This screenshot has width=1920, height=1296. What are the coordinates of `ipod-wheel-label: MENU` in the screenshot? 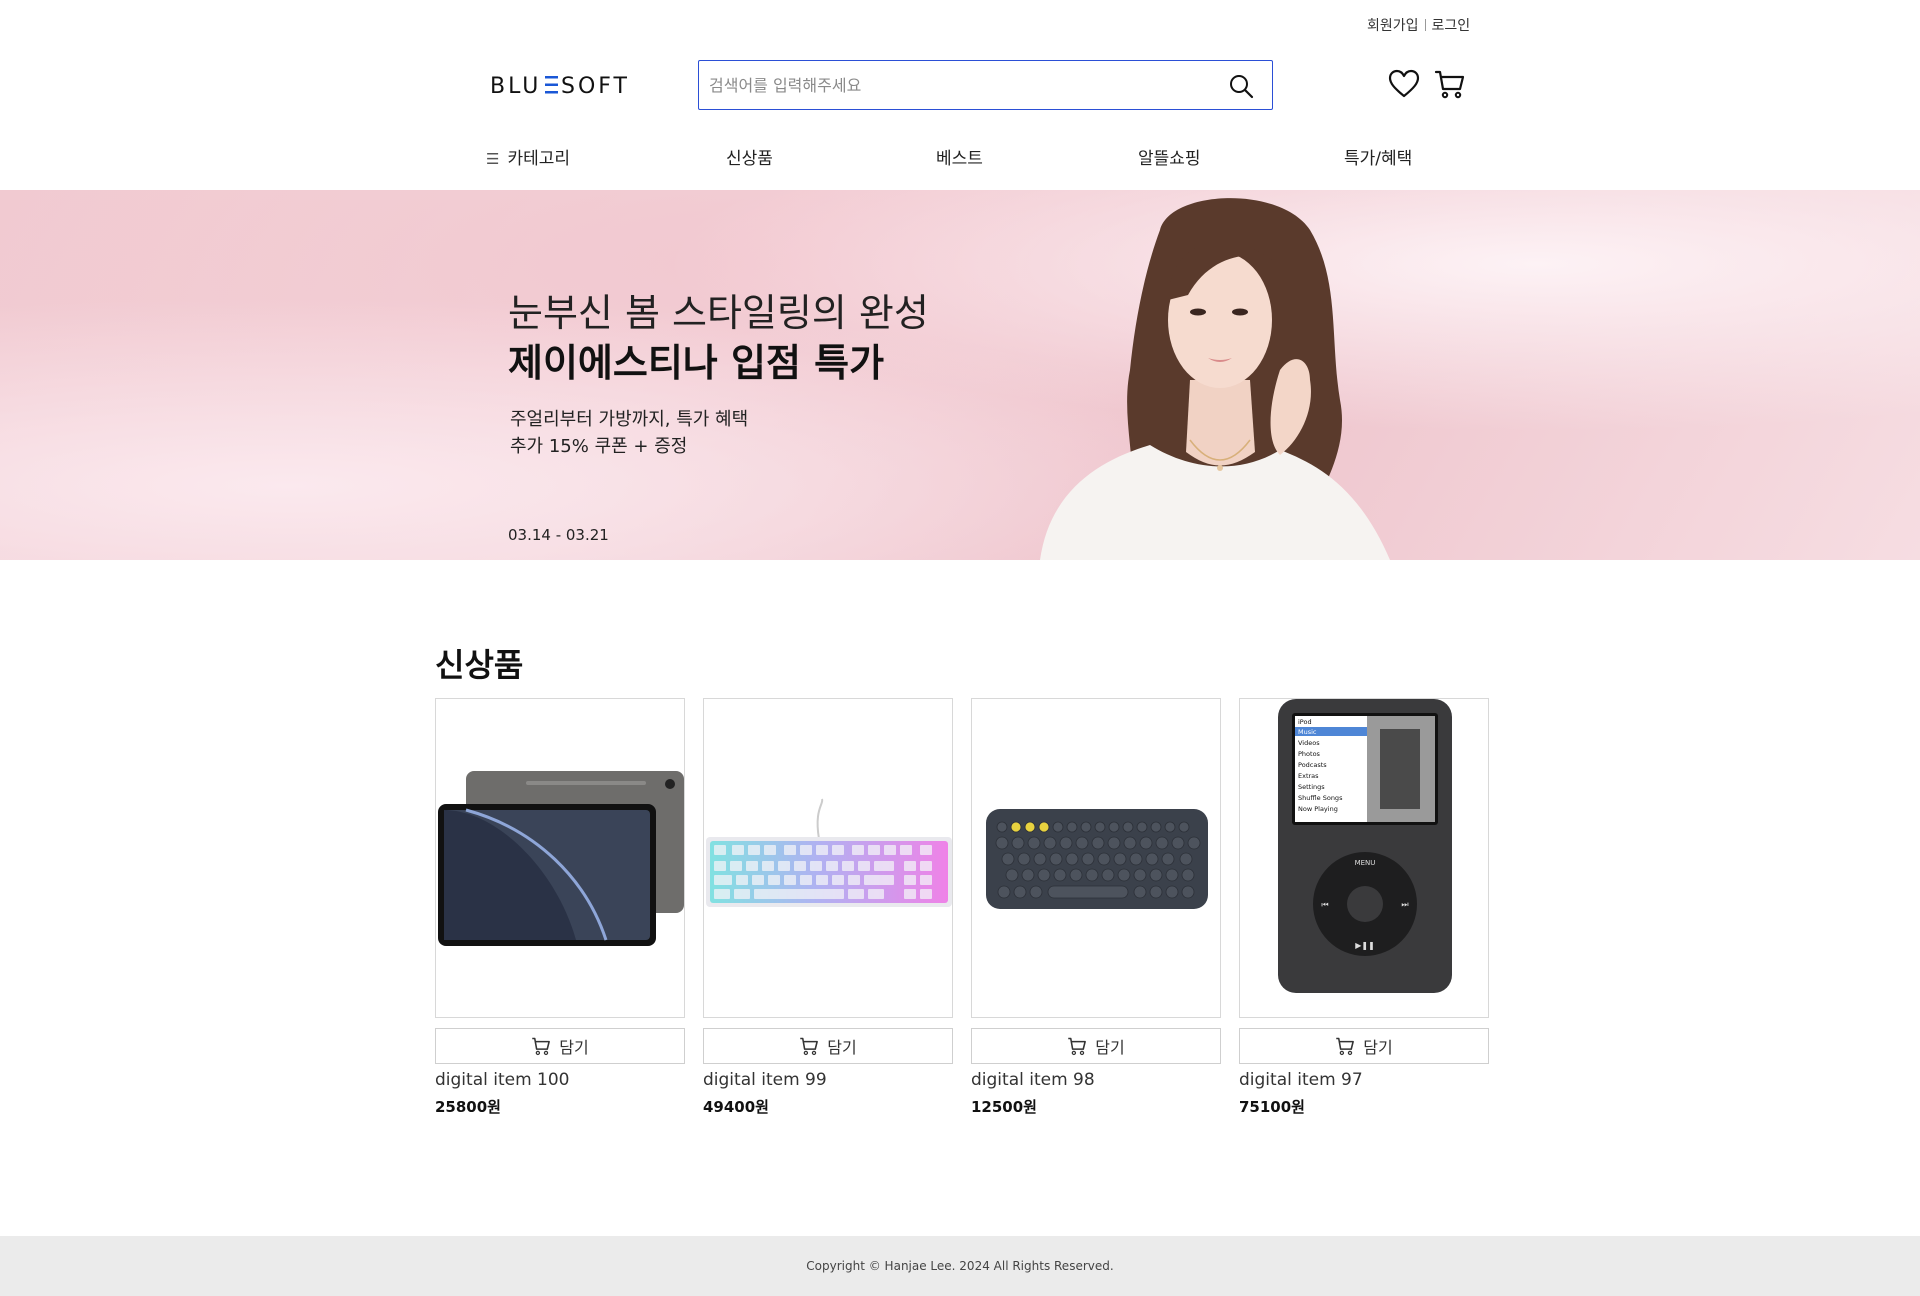 It's located at (1365, 863).